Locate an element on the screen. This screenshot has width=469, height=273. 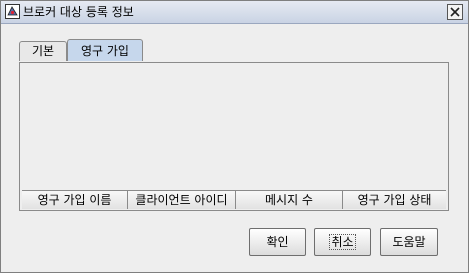
ok-button-label: 확인 is located at coordinates (277, 242).